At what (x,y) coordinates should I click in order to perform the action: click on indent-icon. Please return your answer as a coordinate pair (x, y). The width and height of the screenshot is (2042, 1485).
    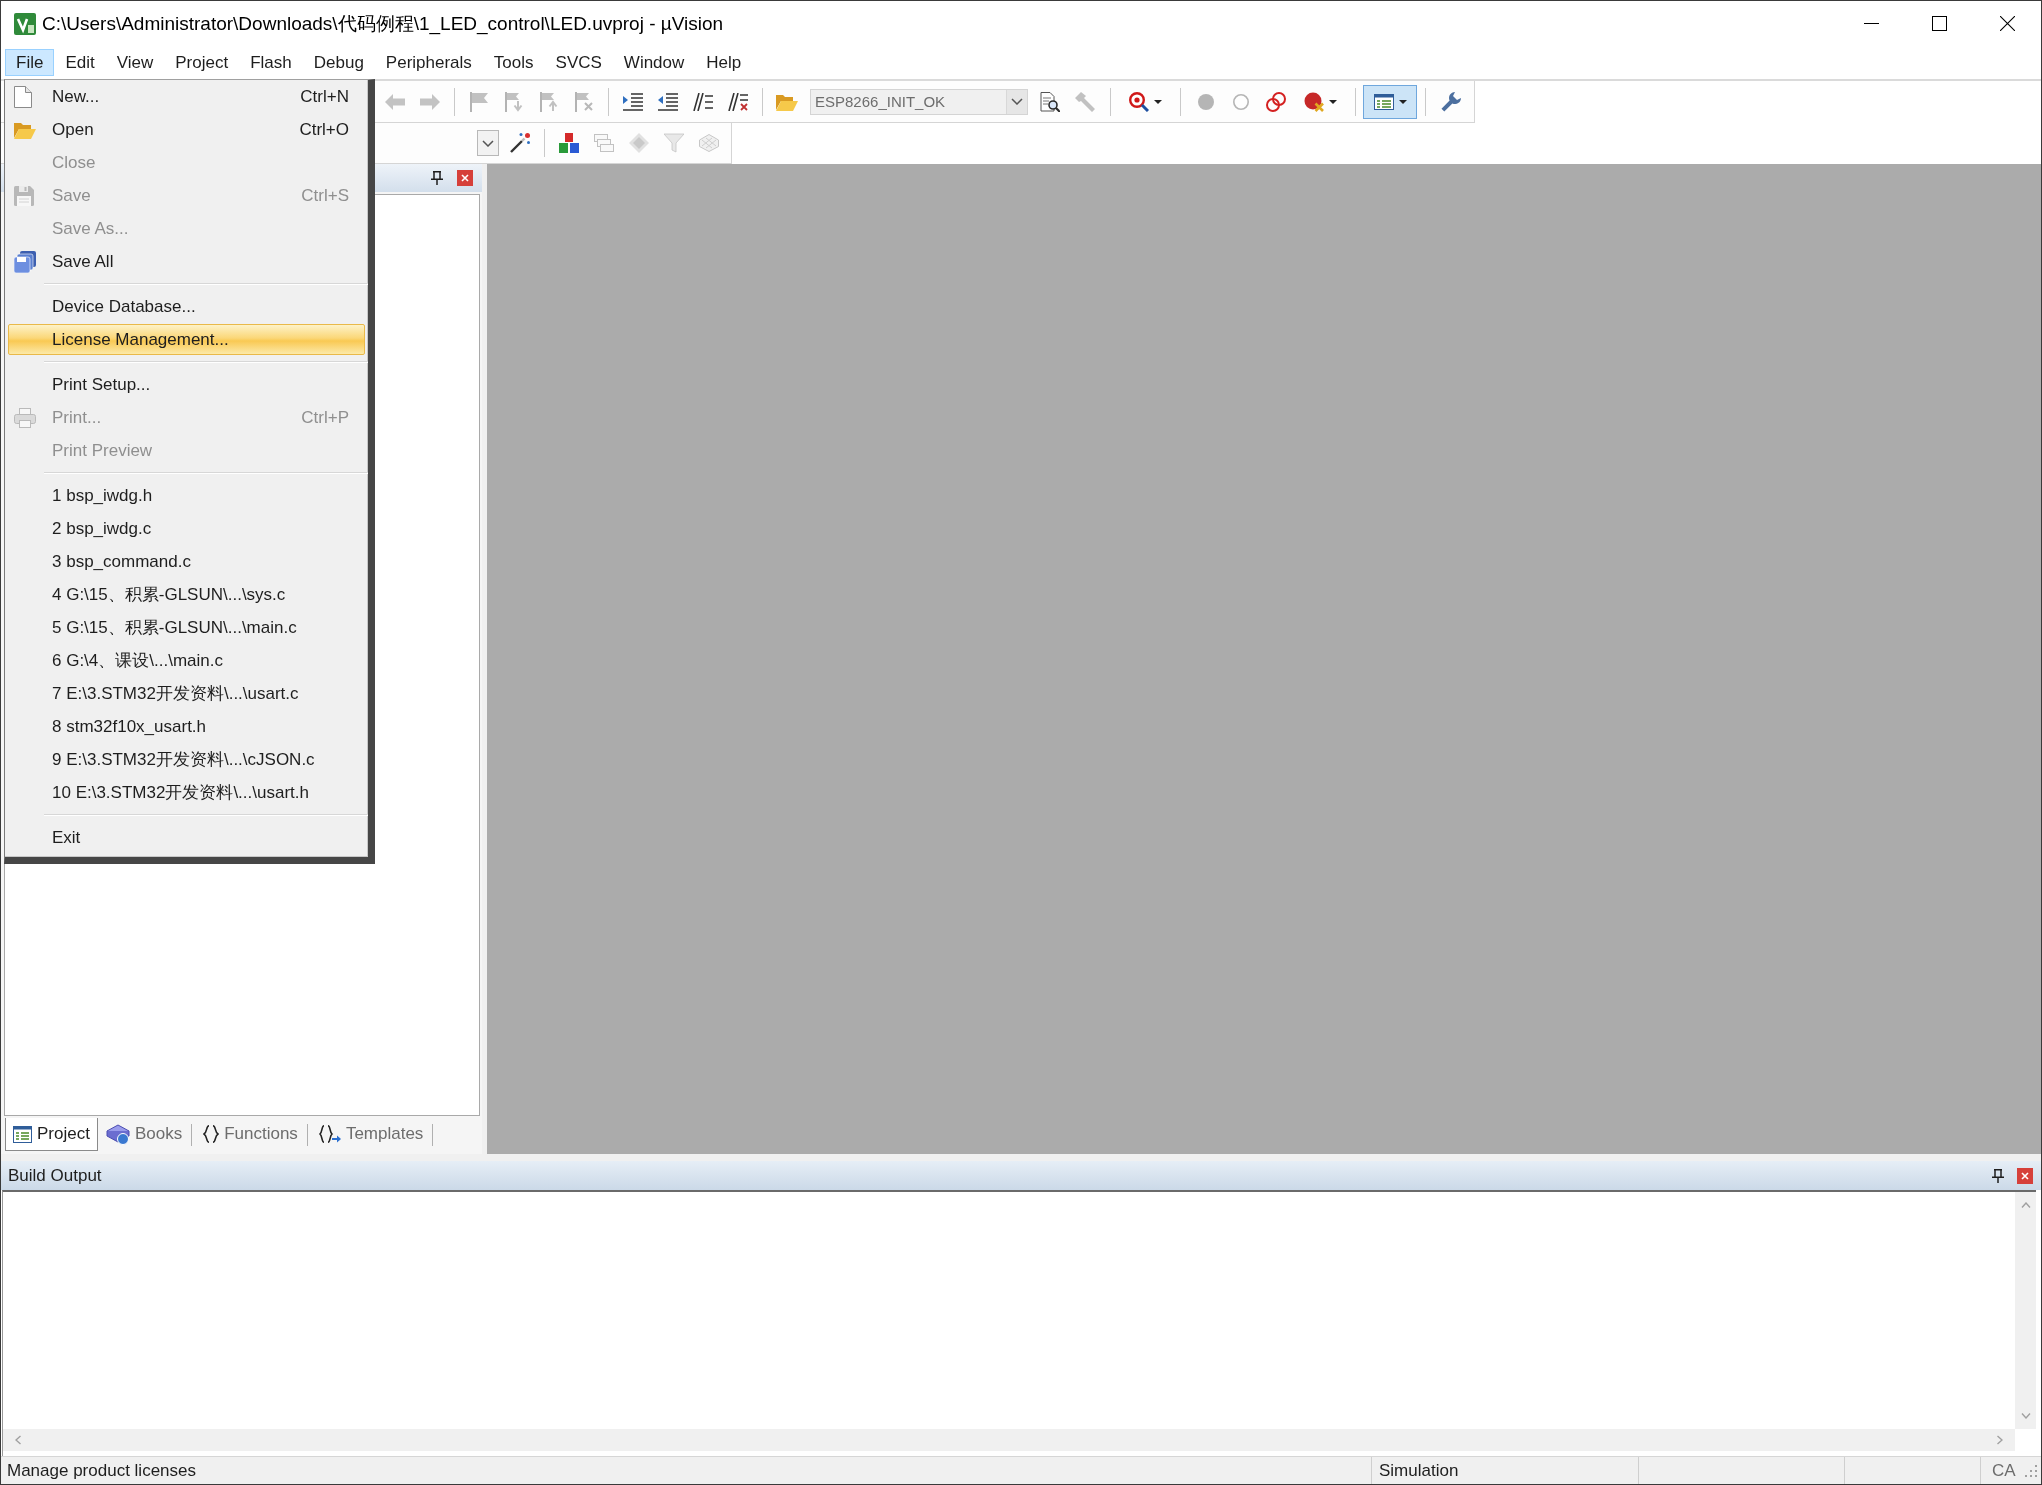
    Looking at the image, I should click on (632, 101).